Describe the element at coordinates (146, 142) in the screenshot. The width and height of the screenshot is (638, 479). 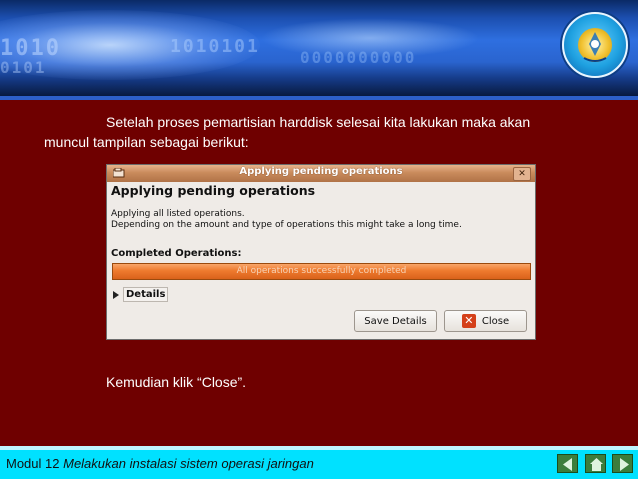
I see `paragraph-line-2: muncul tampilan sebagai berikut:` at that location.